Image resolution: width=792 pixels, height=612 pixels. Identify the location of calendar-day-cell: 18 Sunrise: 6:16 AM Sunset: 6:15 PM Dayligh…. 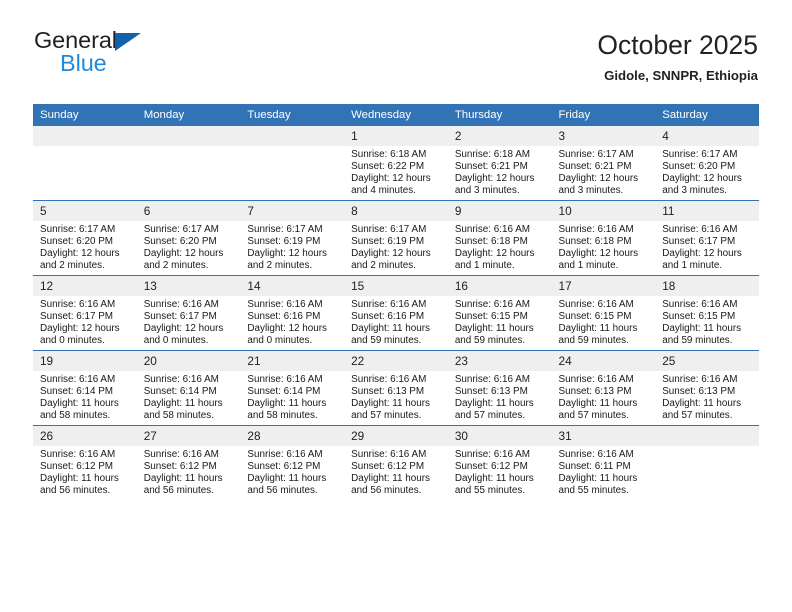
(707, 313).